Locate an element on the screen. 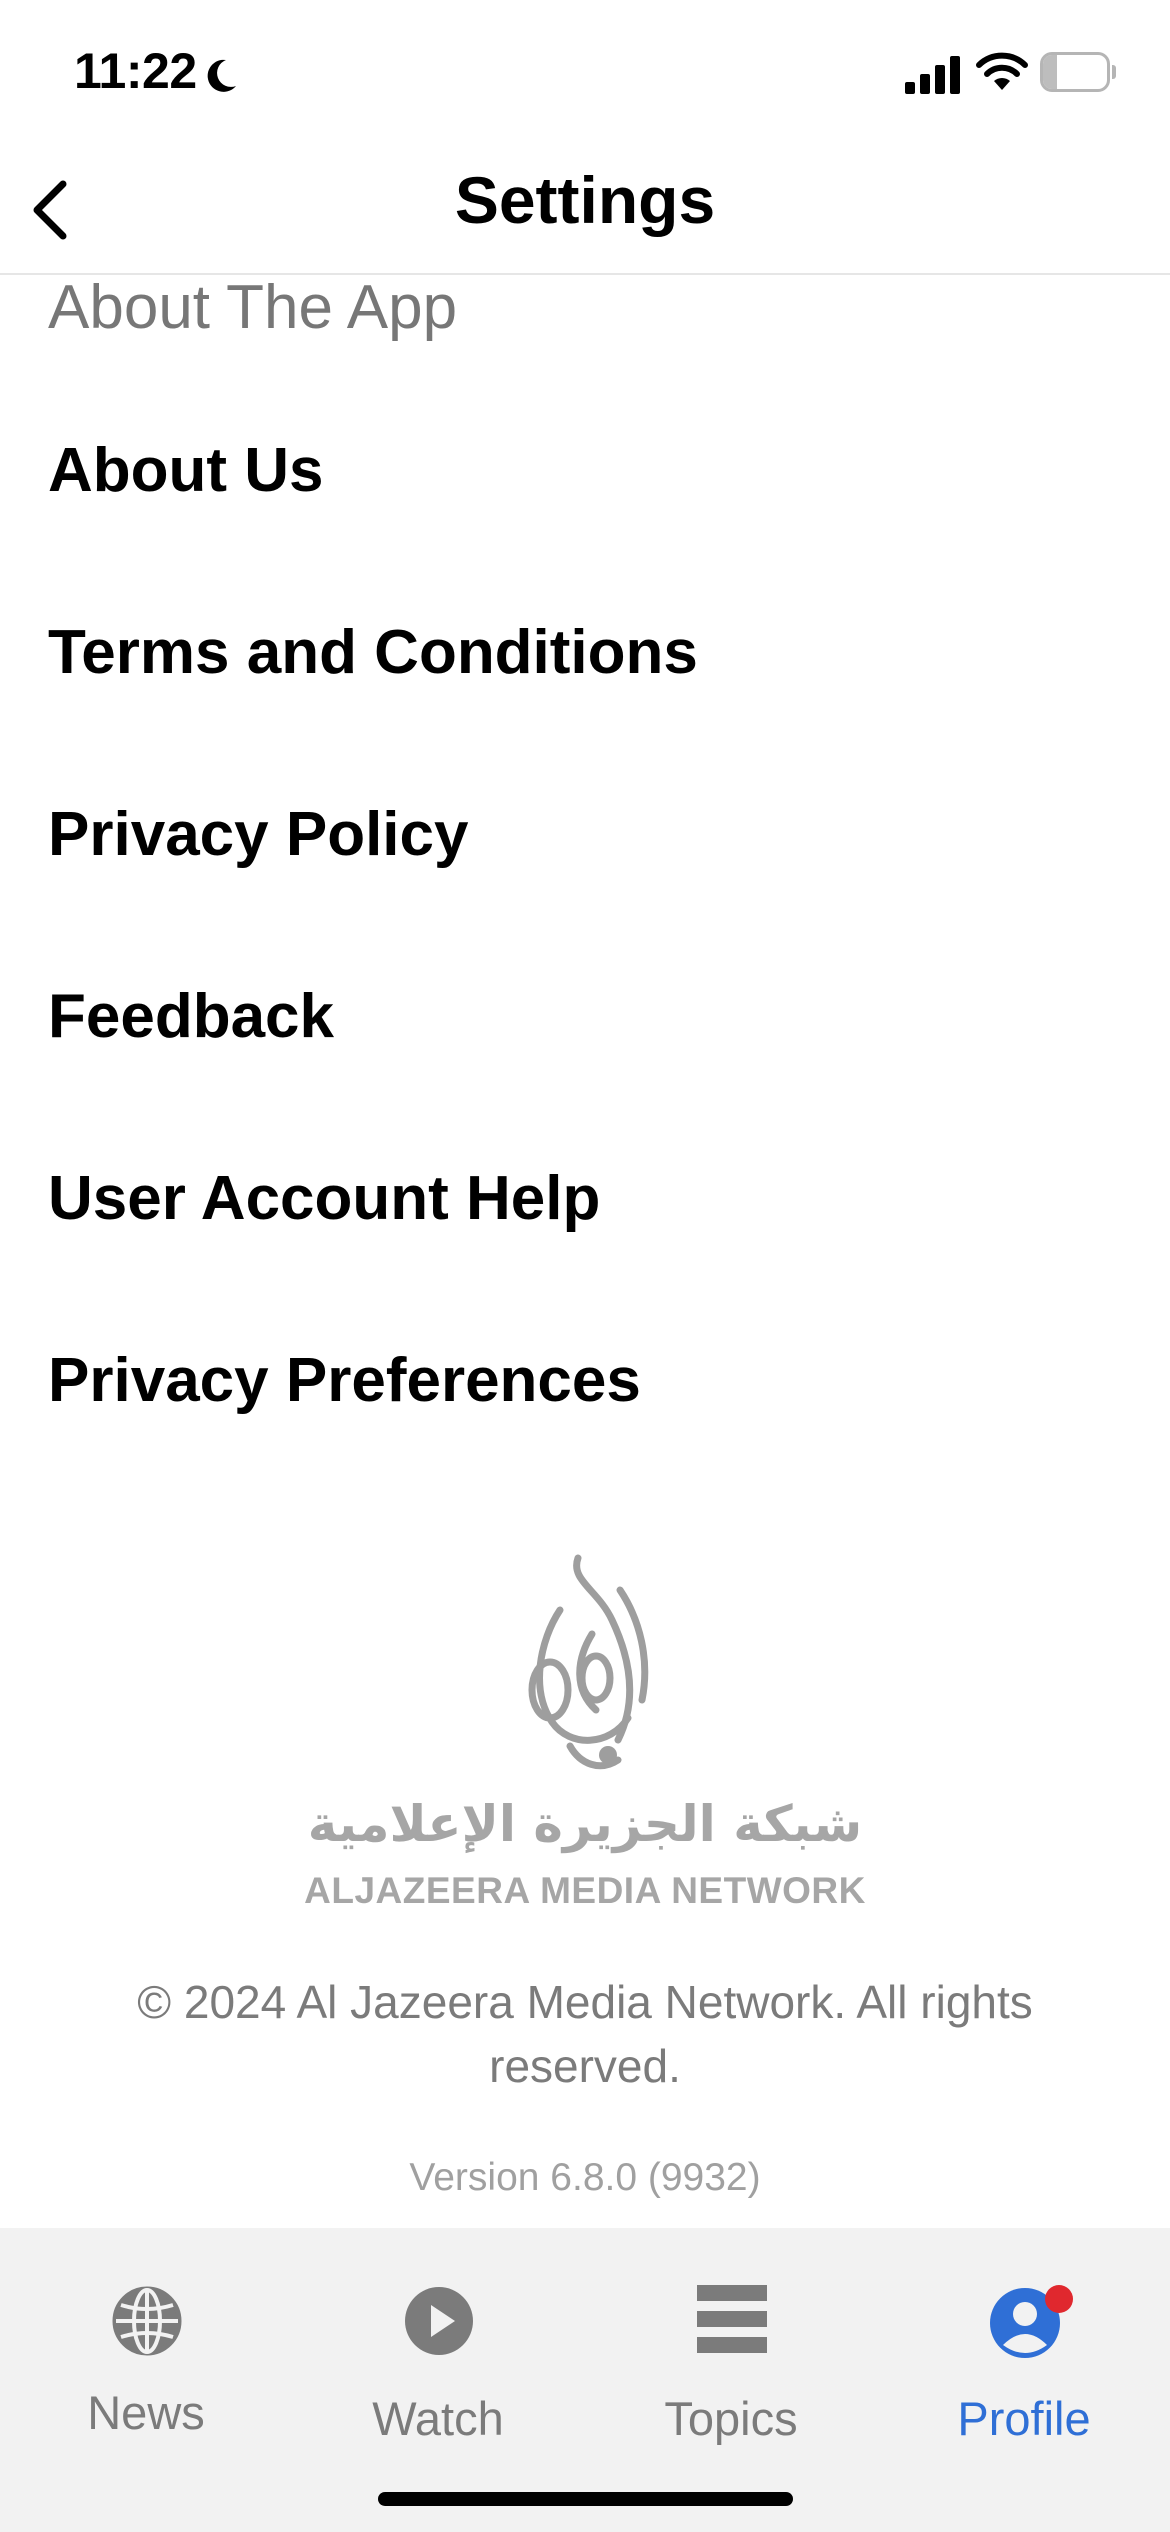 The image size is (1170, 2532). menu-item-user-account-help: User Account Help is located at coordinates (585, 1199).